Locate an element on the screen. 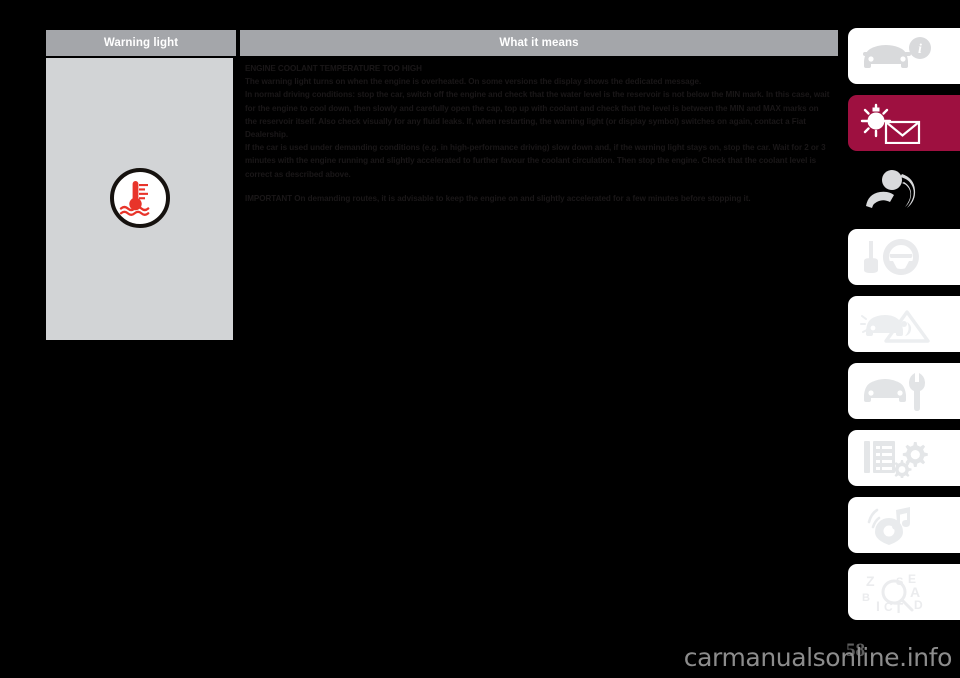  svg-text: D is located at coordinates (918, 605).